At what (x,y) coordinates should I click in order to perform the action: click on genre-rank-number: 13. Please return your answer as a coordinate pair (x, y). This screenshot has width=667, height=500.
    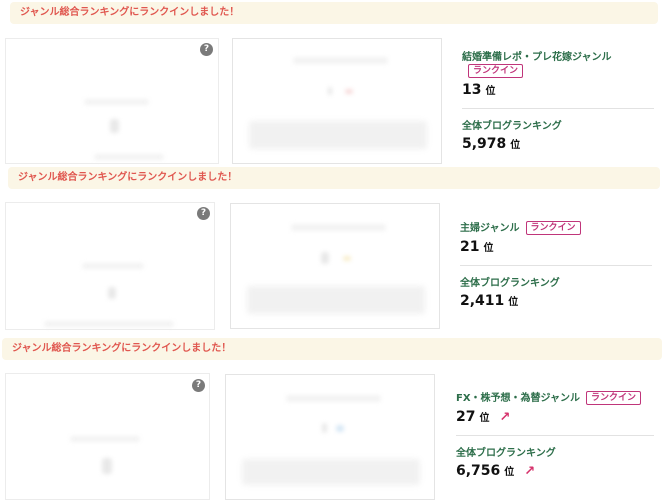
    Looking at the image, I should click on (472, 90).